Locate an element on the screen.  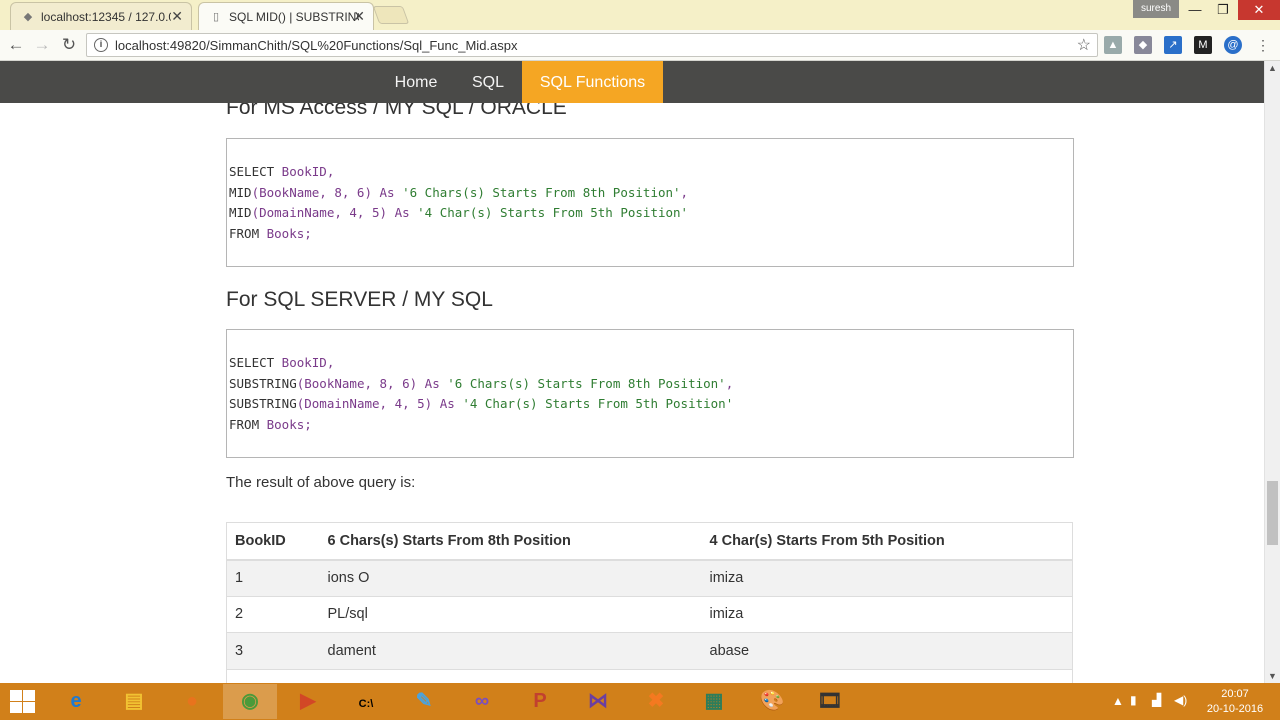
firefox-icon: ● is located at coordinates (192, 701).